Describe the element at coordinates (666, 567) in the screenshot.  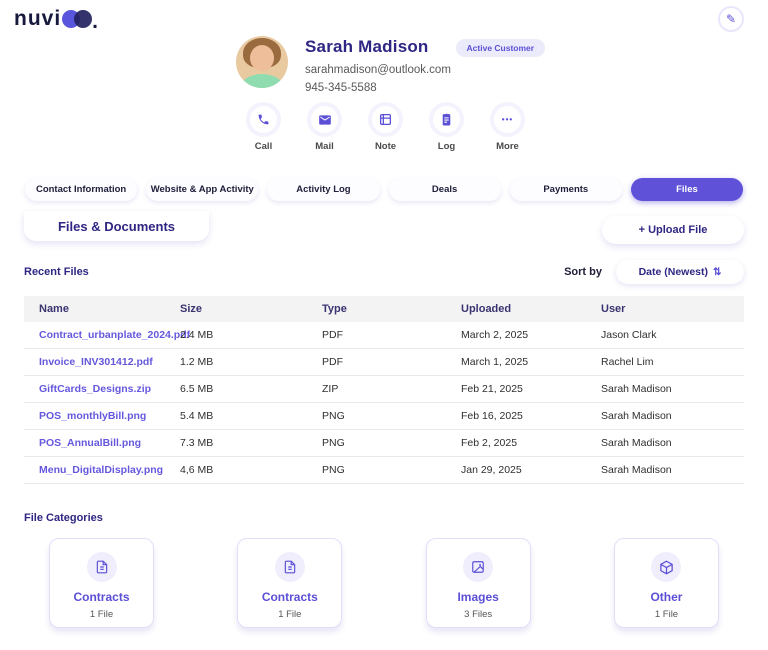
I see `cube-icon` at that location.